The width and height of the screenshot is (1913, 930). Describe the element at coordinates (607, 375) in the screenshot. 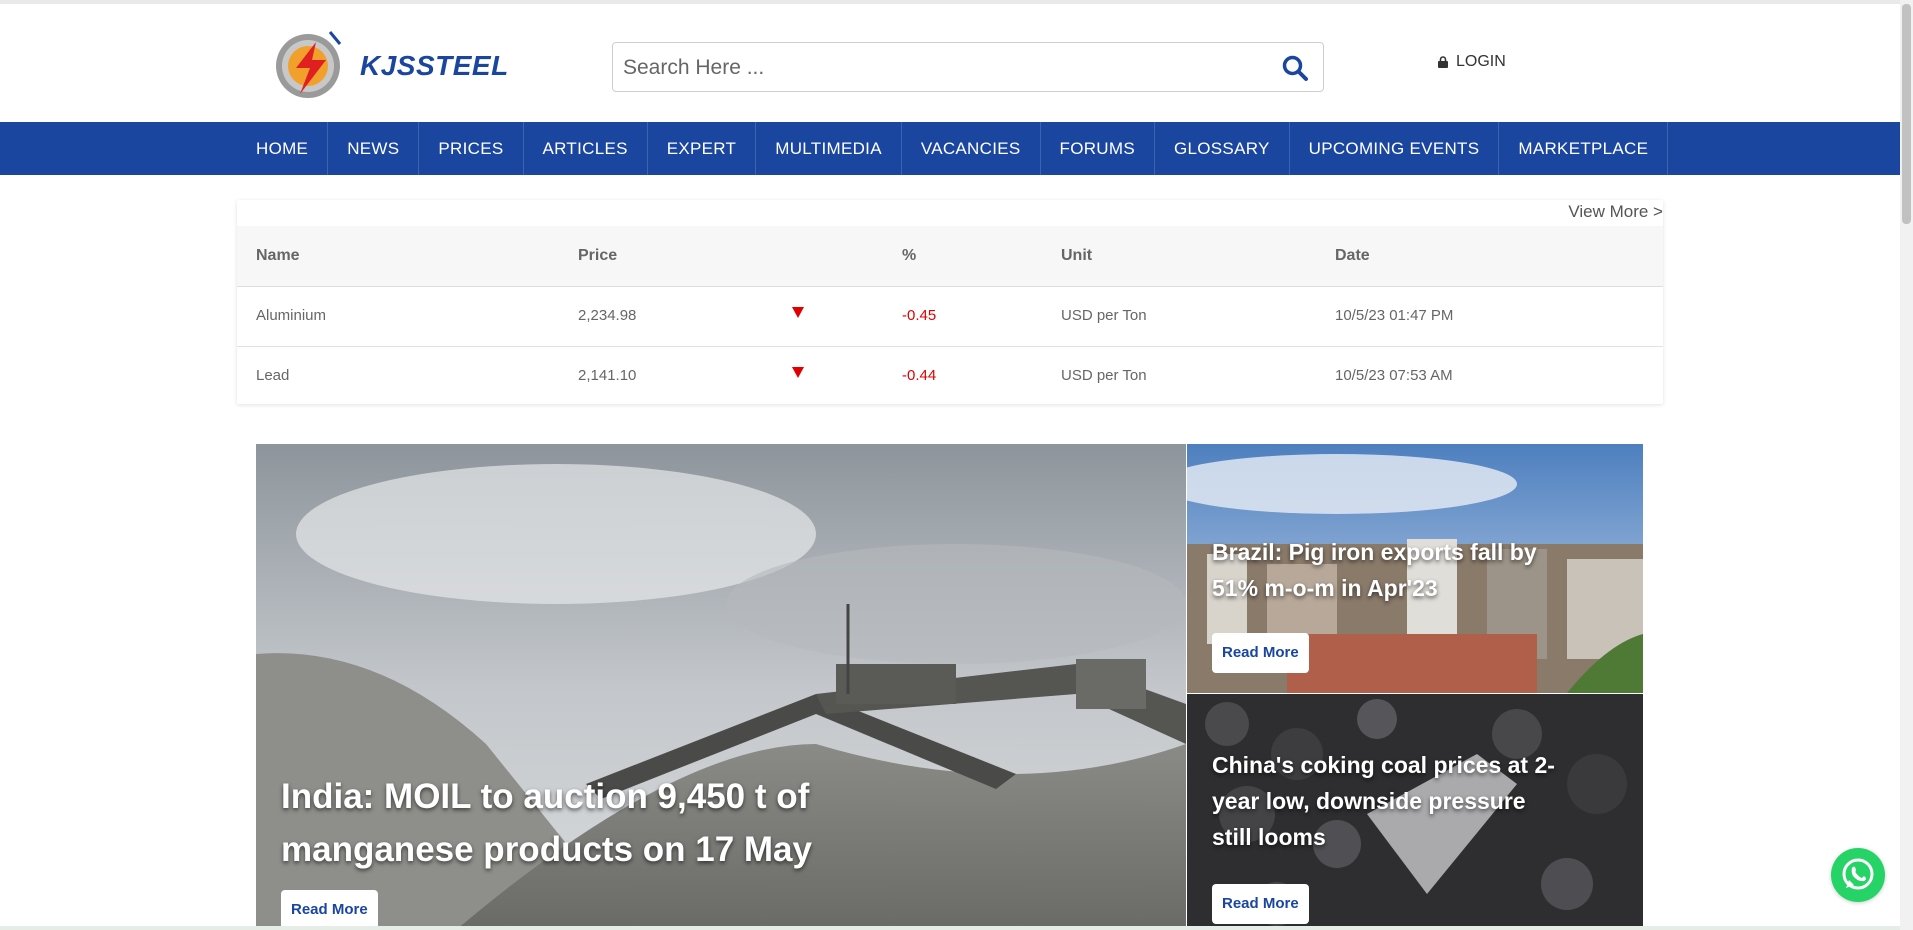

I see `cell-price: 2,141.10` at that location.